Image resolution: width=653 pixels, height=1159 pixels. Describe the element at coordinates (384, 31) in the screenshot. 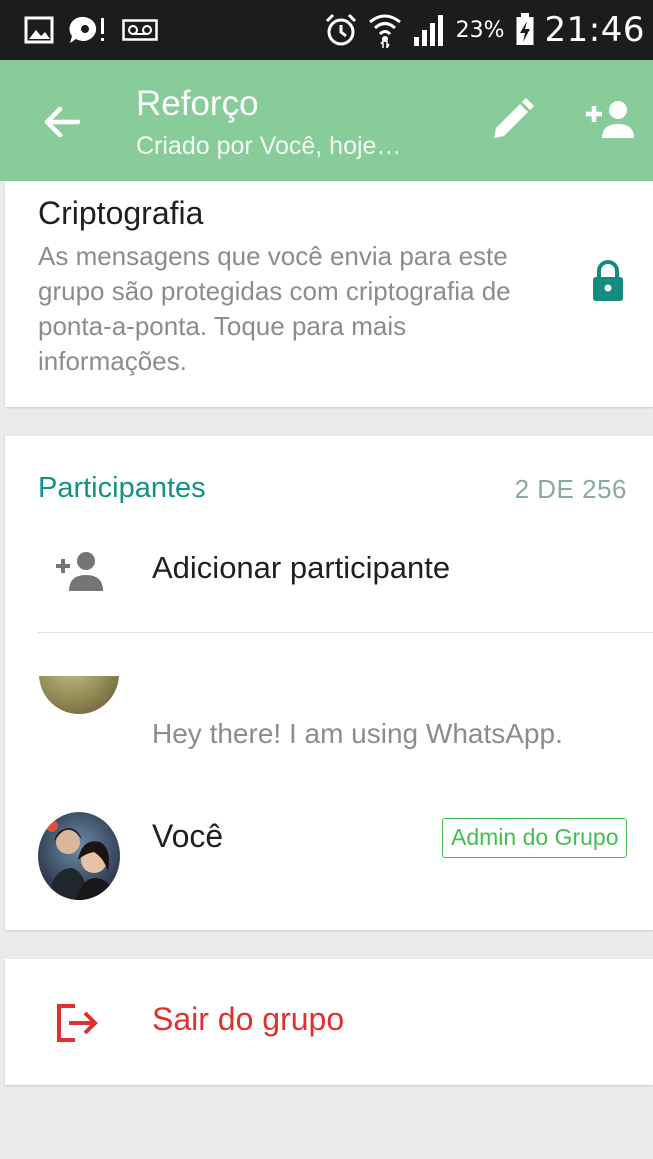

I see `wifi-icon` at that location.